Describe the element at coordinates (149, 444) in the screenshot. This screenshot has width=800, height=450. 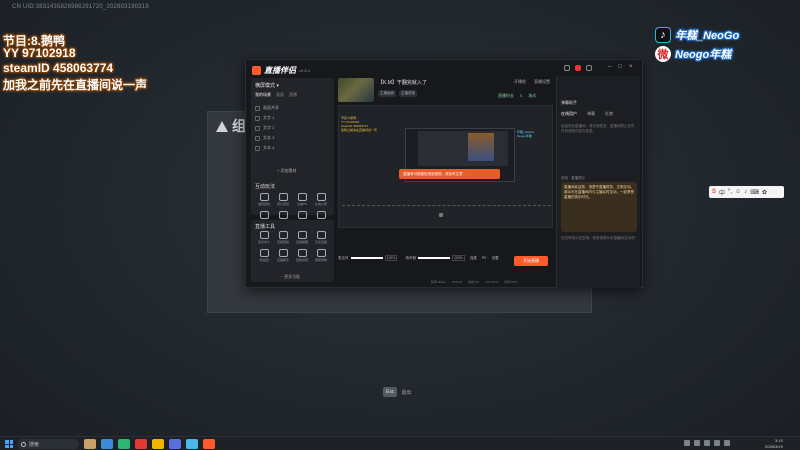
I see `taskbar-apps` at that location.